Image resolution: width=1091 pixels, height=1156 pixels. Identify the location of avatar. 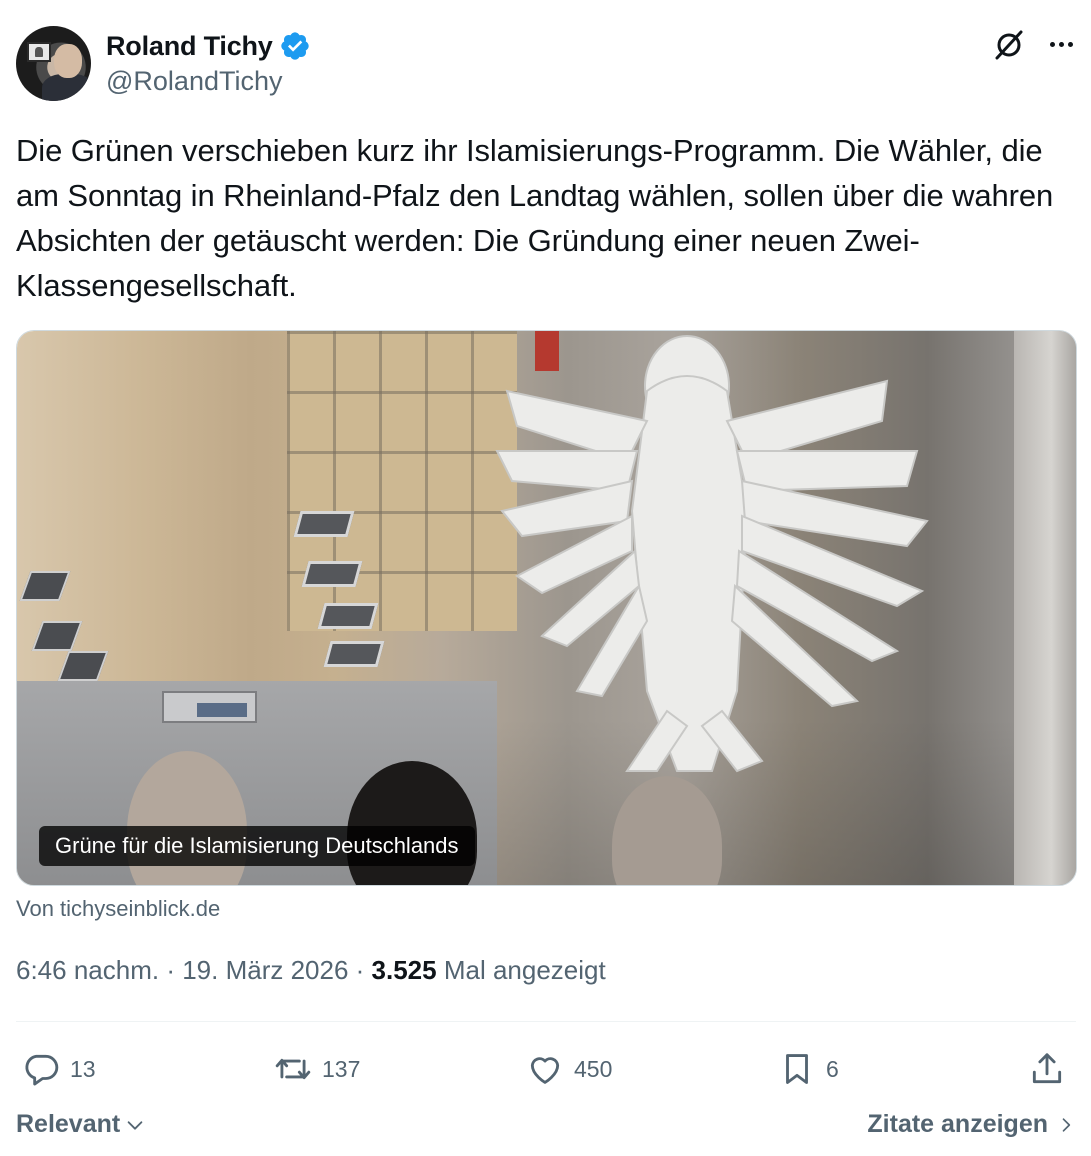
(53, 63).